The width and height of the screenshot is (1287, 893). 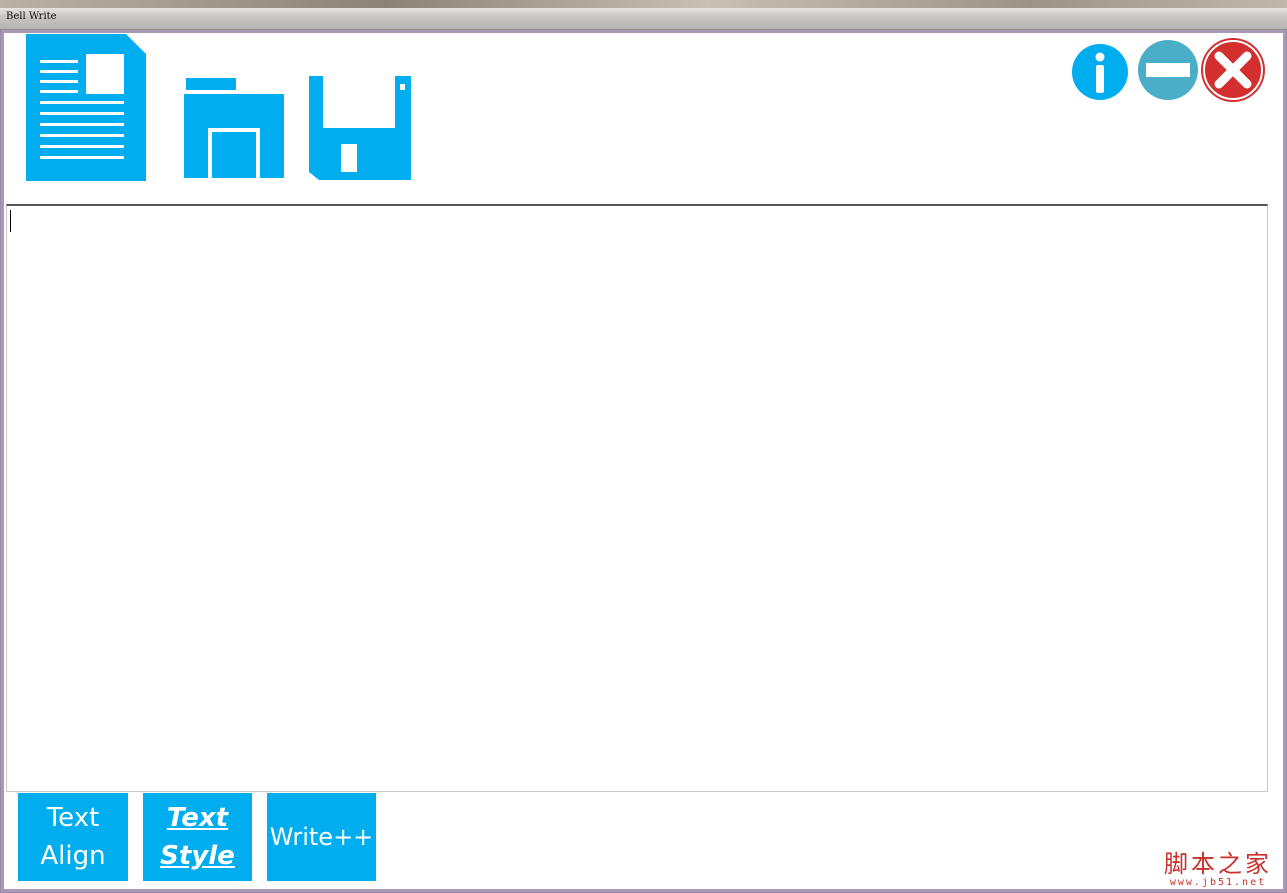 What do you see at coordinates (643, 4) in the screenshot?
I see `desktop-background-strip` at bounding box center [643, 4].